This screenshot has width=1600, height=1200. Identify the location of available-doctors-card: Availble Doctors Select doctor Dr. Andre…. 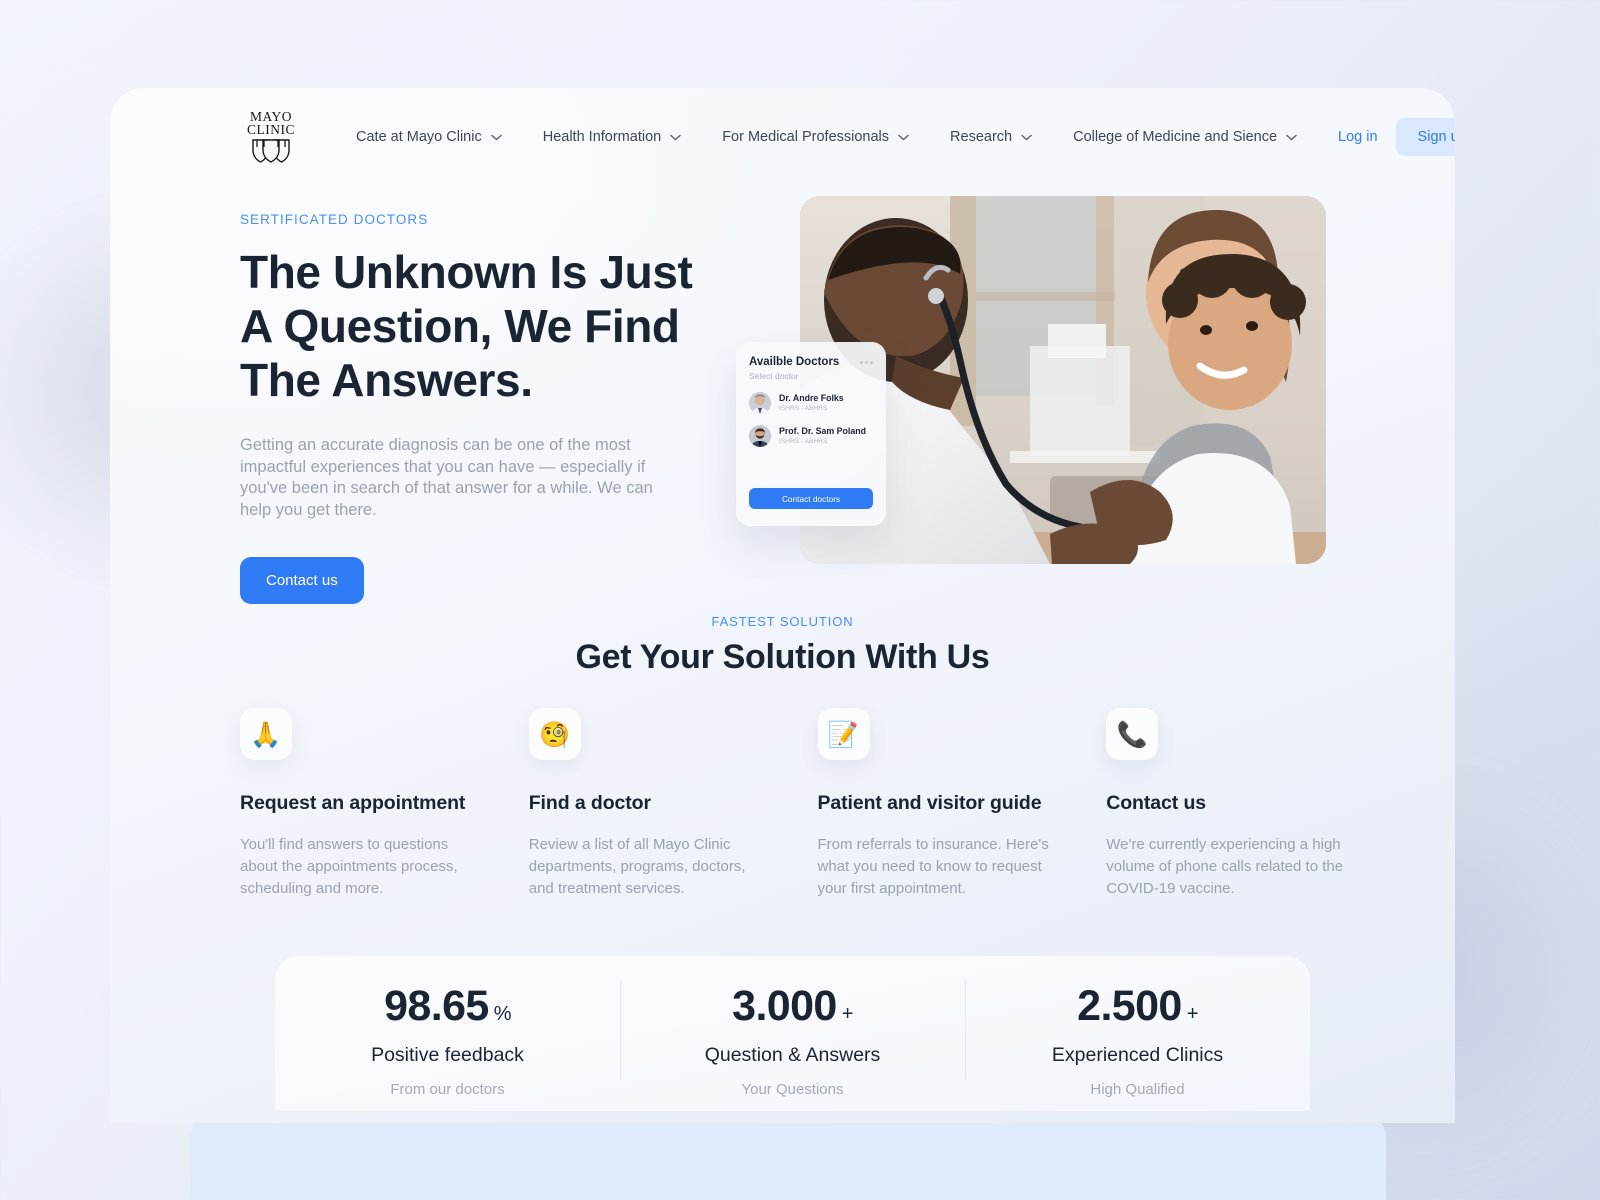
(811, 434).